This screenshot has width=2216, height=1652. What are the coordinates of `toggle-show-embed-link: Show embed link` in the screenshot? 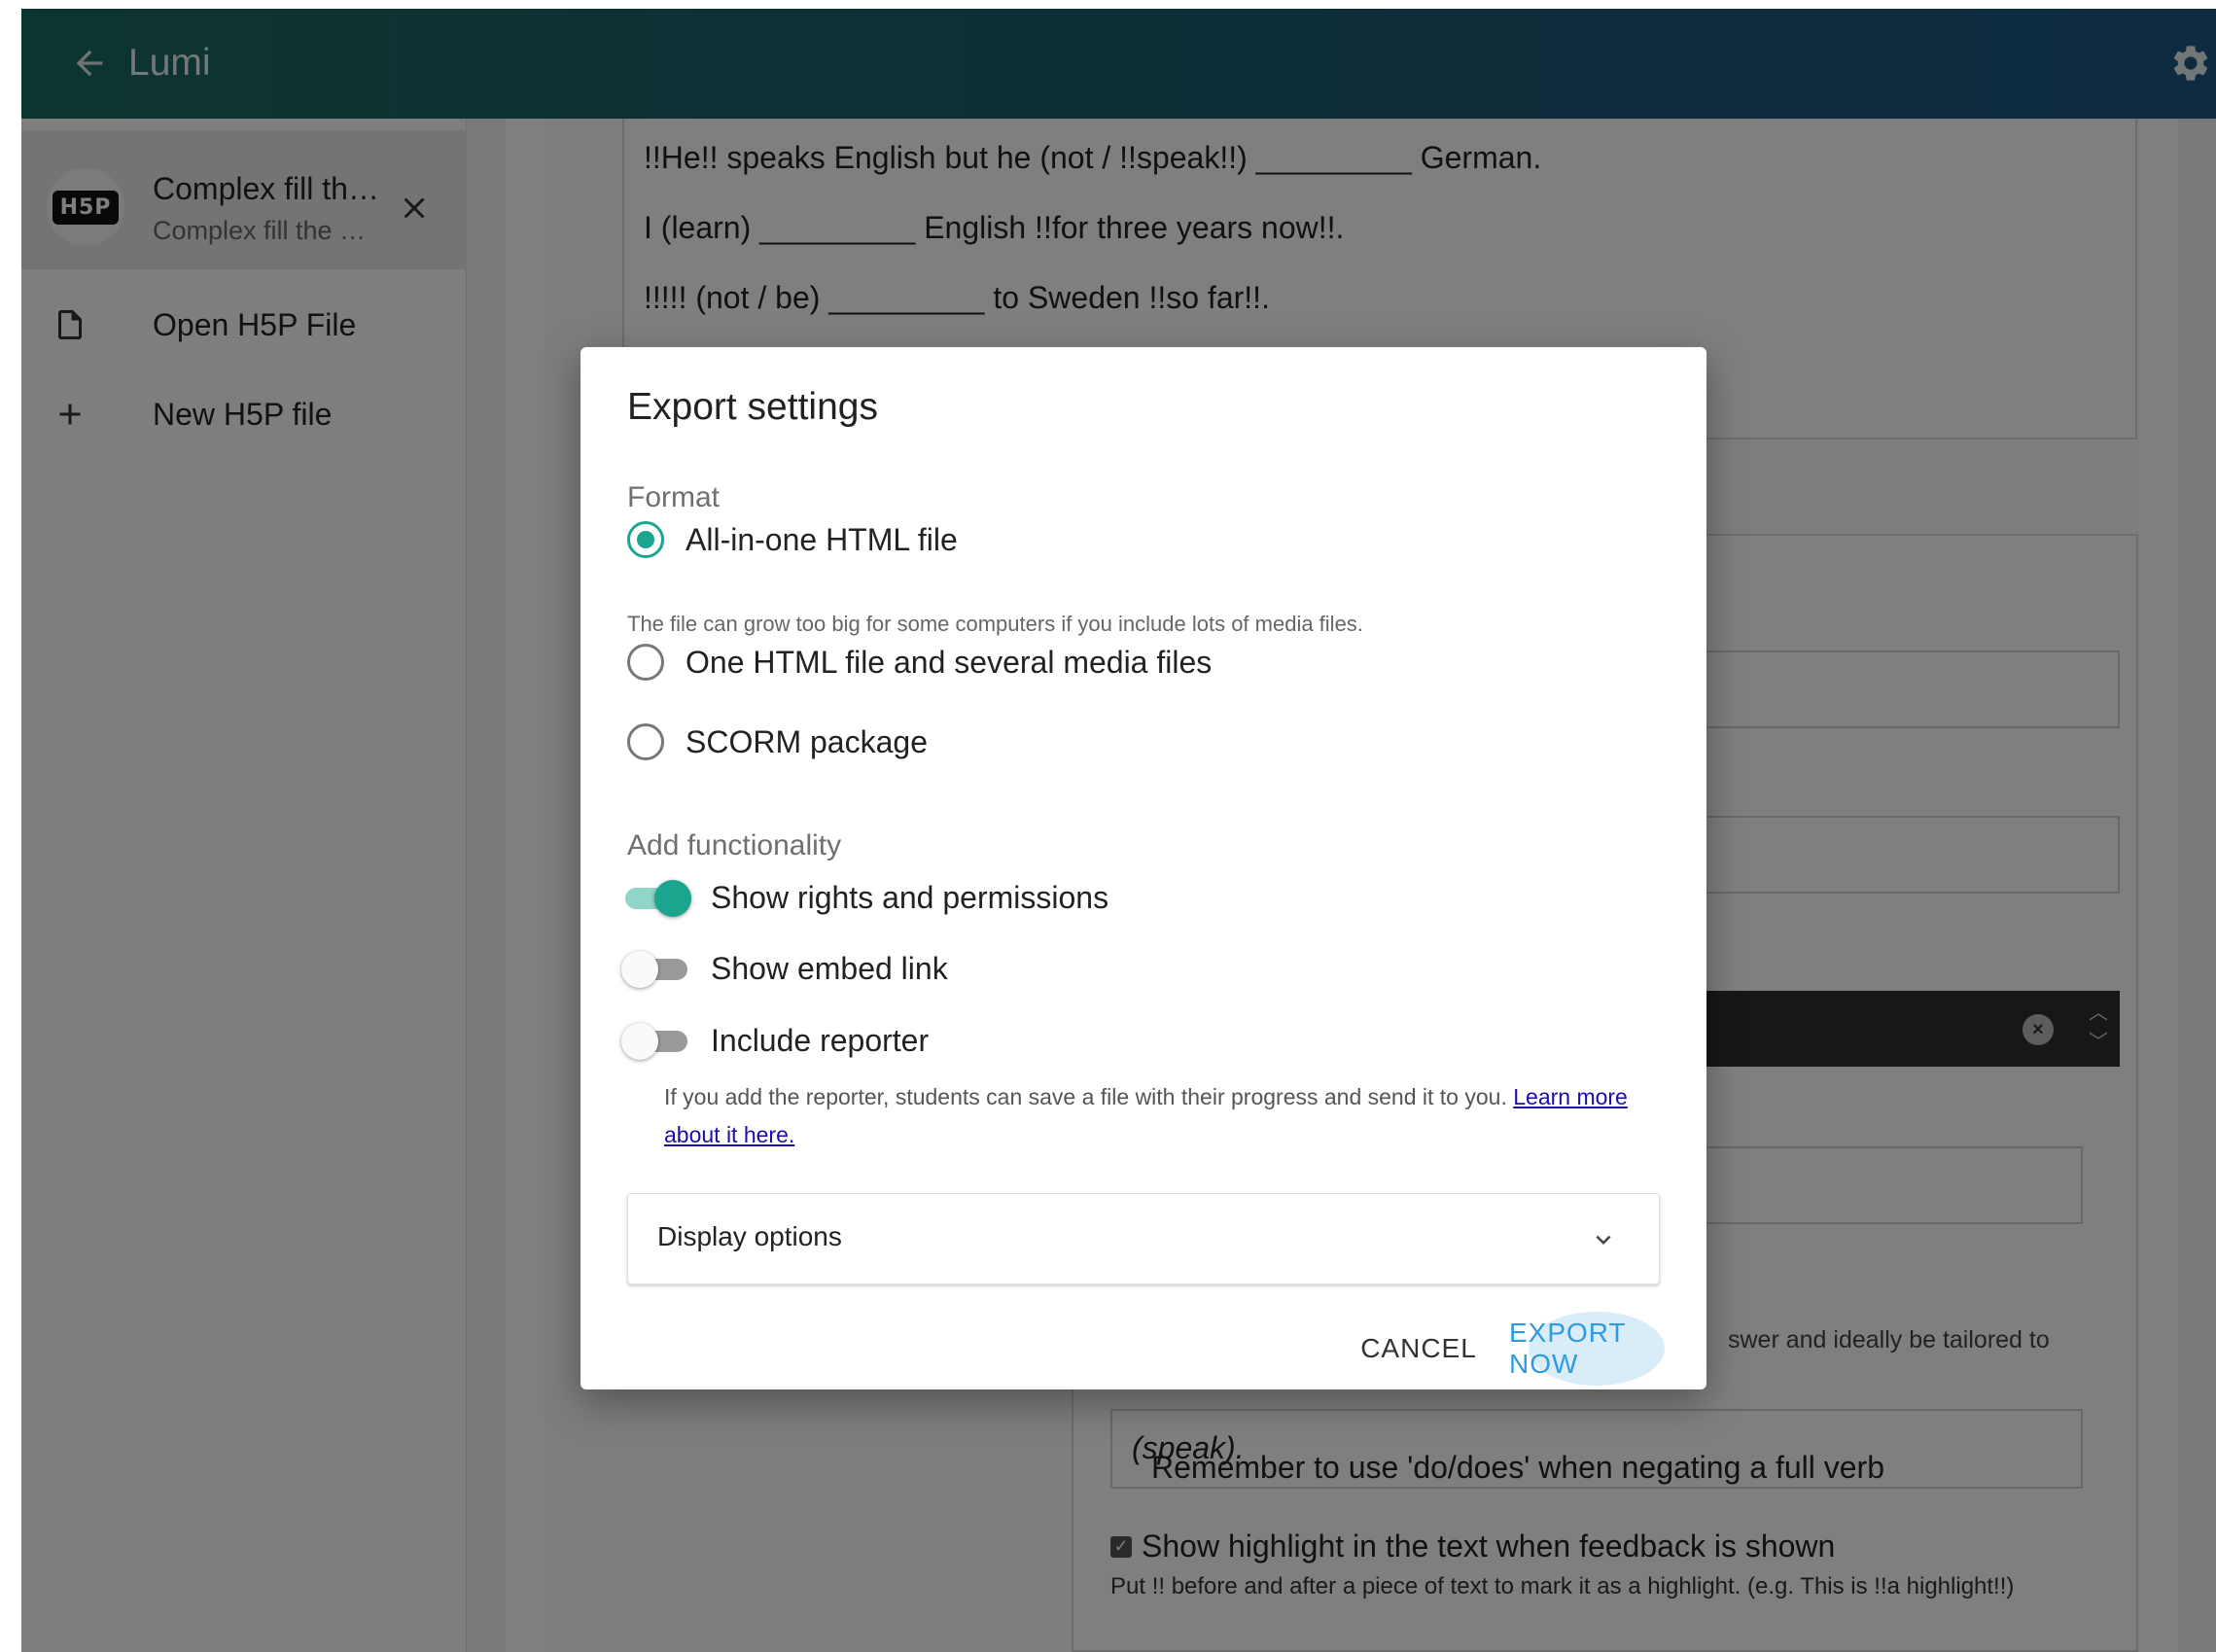 It's located at (784, 968).